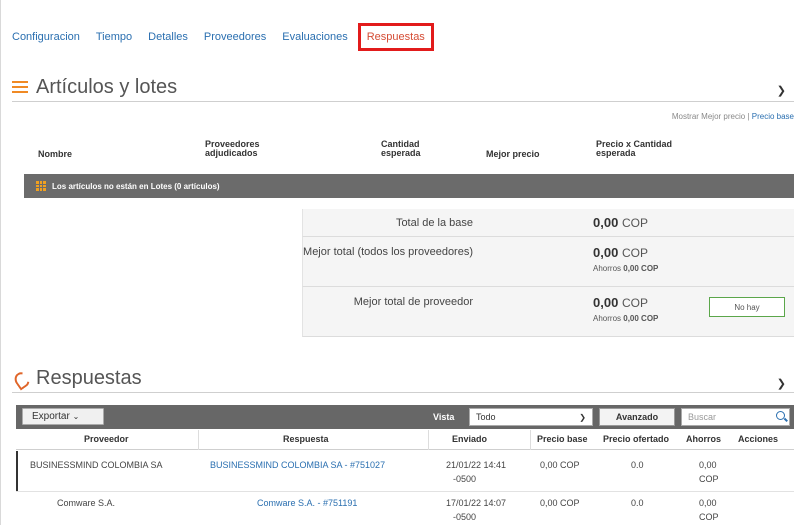 The height and width of the screenshot is (525, 796). I want to click on col-header-response: Respuesta, so click(306, 439).